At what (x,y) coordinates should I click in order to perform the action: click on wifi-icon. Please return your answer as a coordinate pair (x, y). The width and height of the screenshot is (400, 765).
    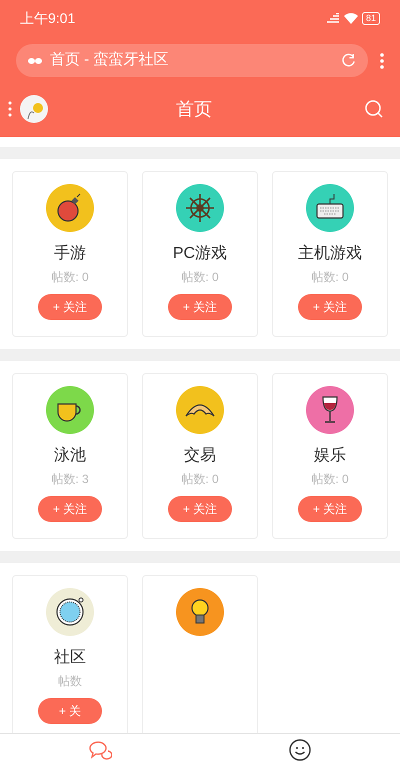
    Looking at the image, I should click on (351, 18).